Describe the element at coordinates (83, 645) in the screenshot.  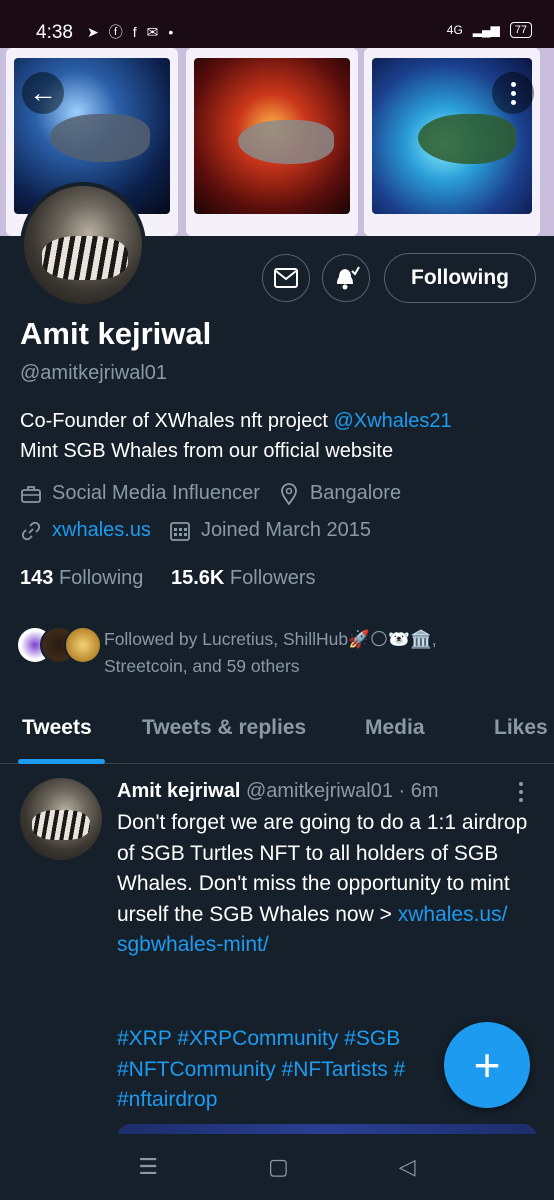
I see `avatar` at that location.